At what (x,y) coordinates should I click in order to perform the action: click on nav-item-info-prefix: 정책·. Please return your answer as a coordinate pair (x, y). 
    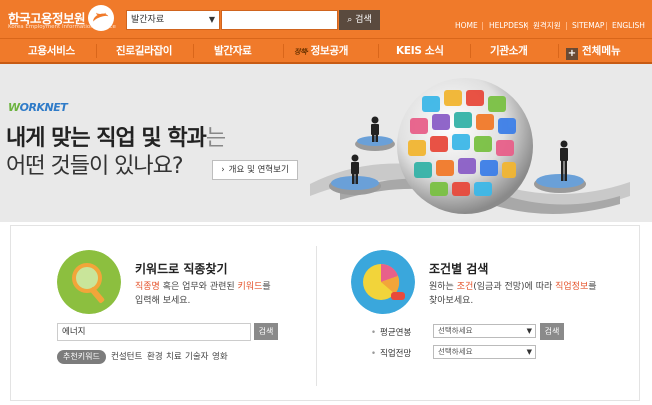
    Looking at the image, I should click on (301, 52).